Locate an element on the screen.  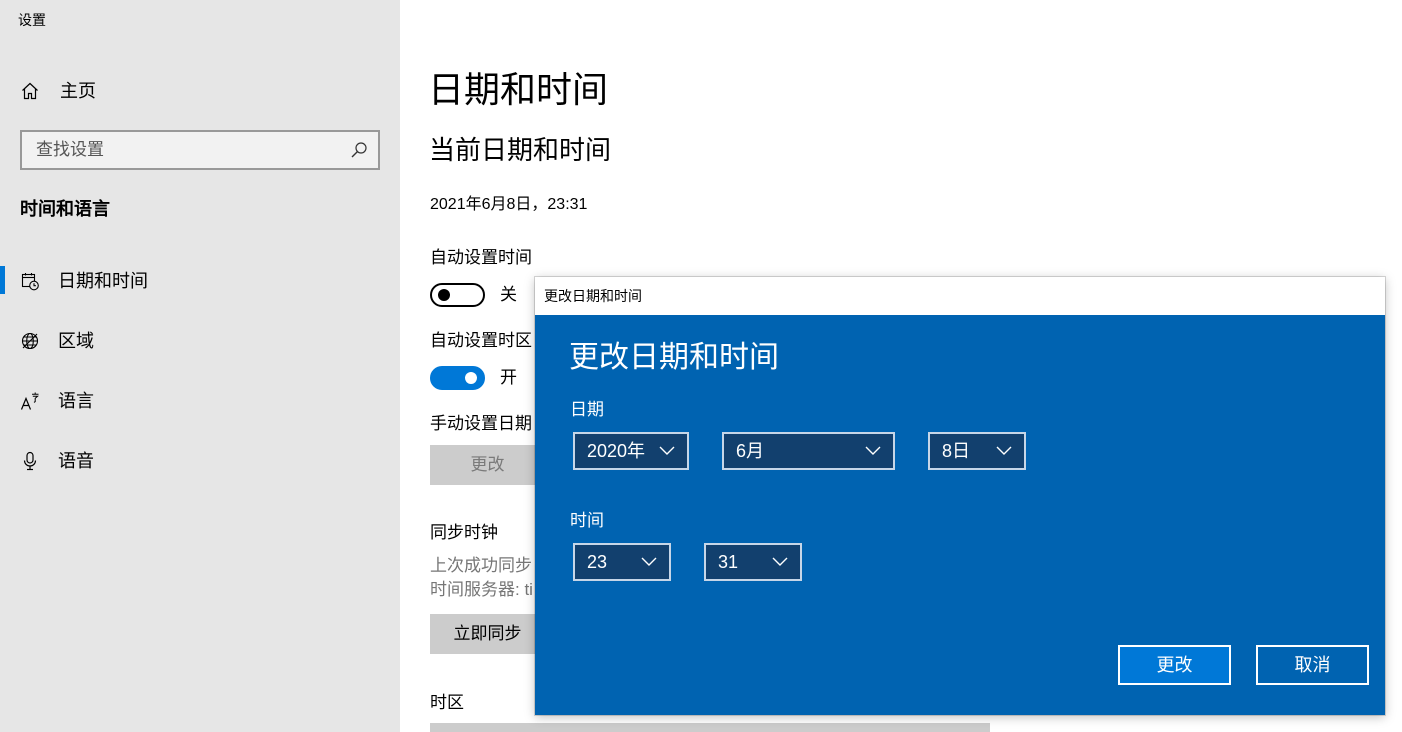
auto-time-label: 自动设置时间 is located at coordinates (481, 257).